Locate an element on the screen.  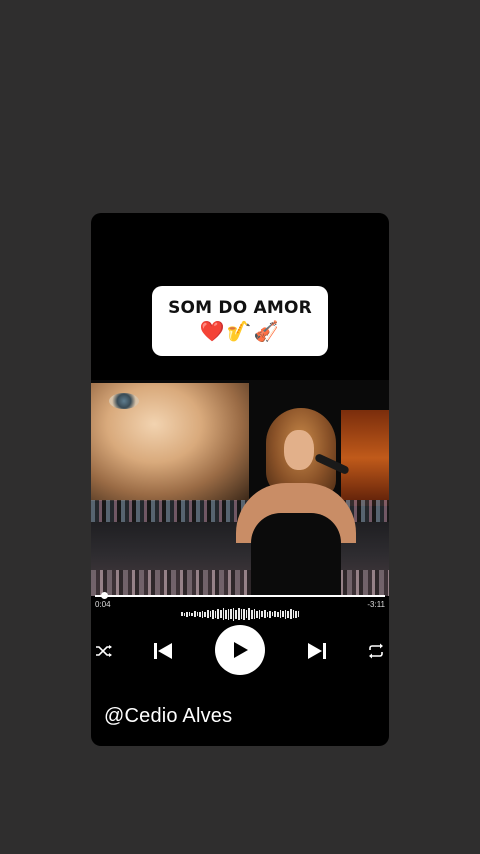
waveform is located at coordinates (240, 614).